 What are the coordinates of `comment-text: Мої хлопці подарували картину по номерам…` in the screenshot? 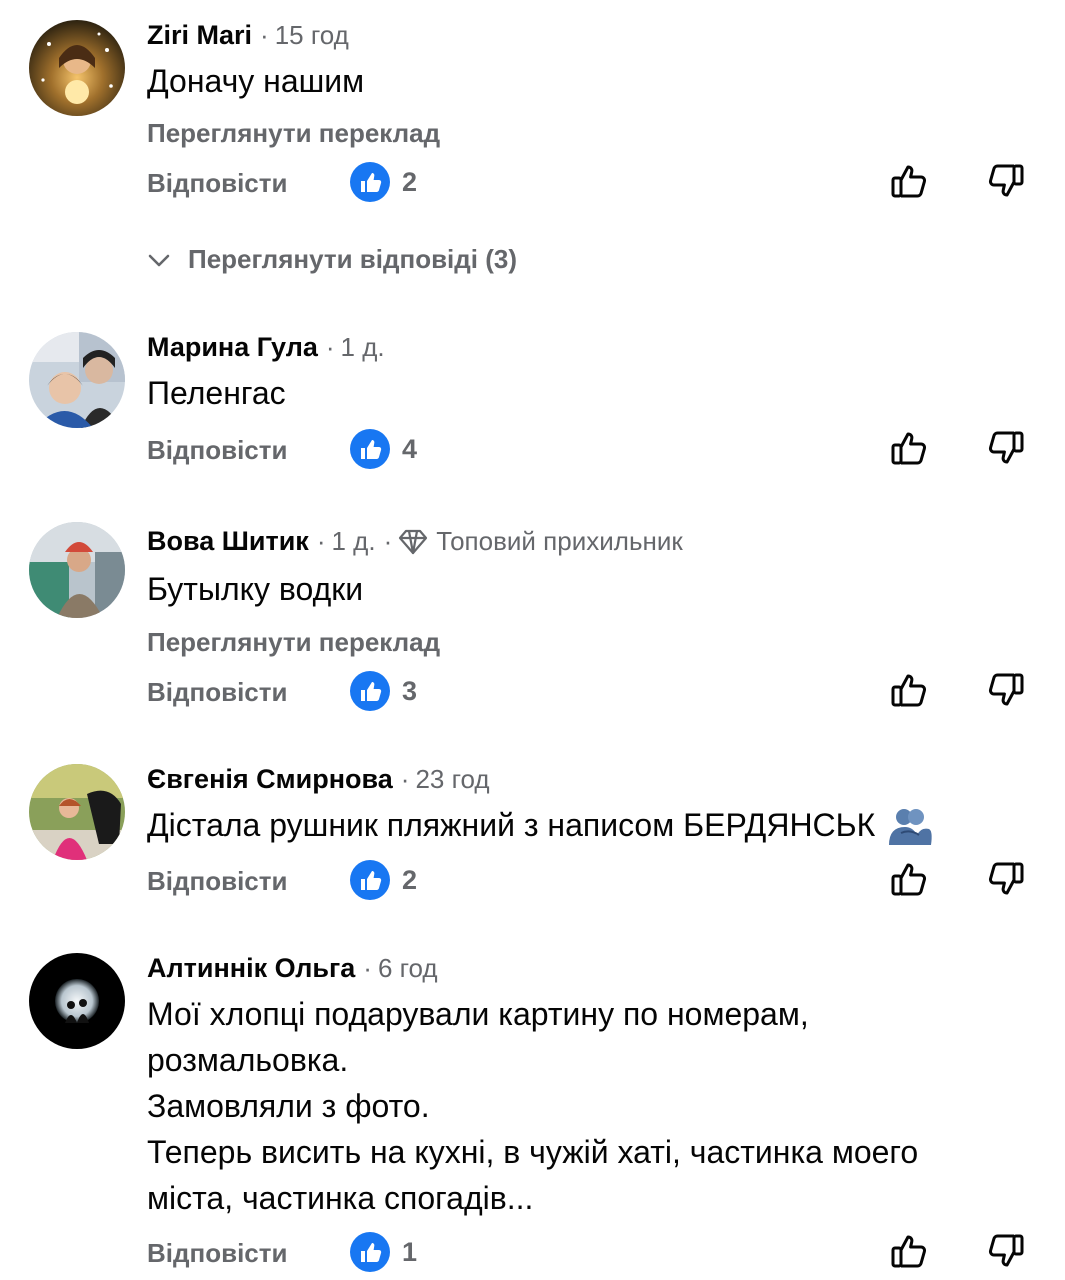 It's located at (532, 1106).